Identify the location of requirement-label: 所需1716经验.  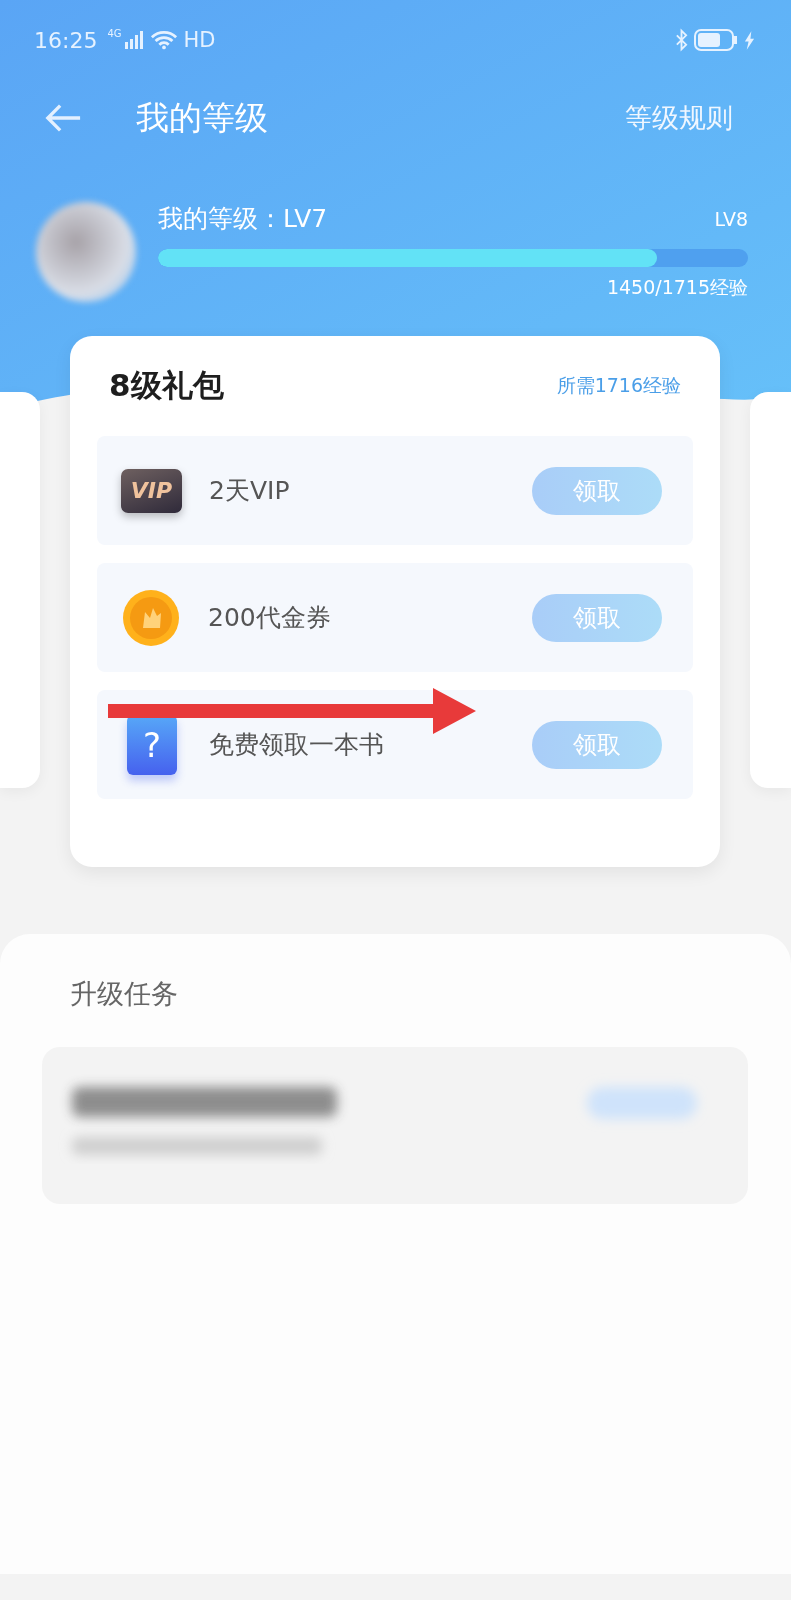
(618, 385).